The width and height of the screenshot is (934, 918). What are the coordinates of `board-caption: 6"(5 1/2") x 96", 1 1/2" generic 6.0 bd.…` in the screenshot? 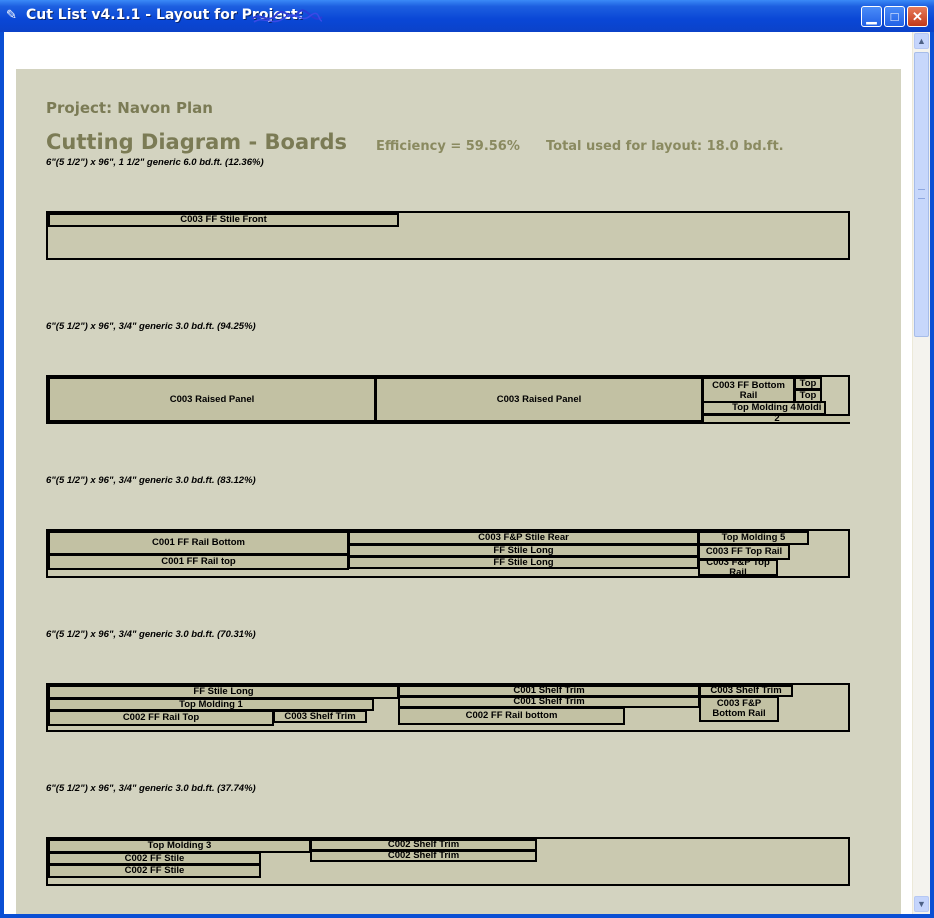 It's located at (155, 162).